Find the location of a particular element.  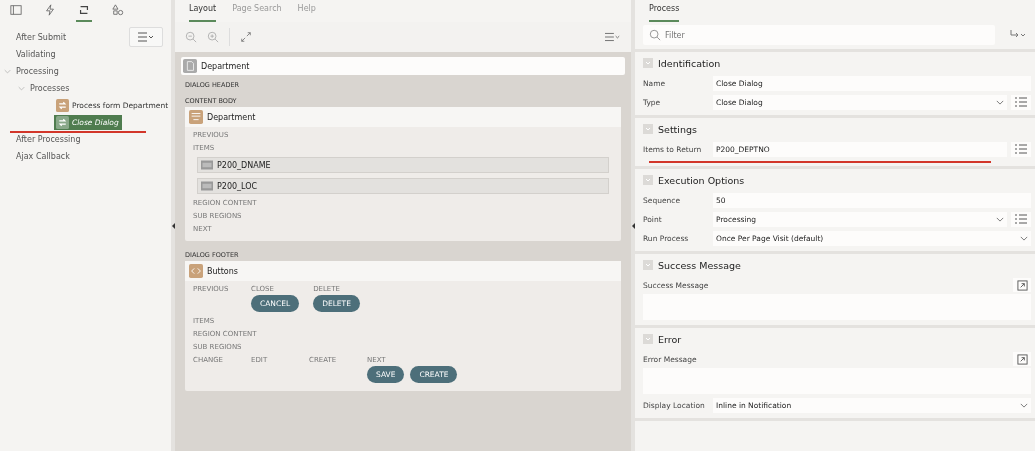

page-item: P200_DNAME is located at coordinates (403, 165).